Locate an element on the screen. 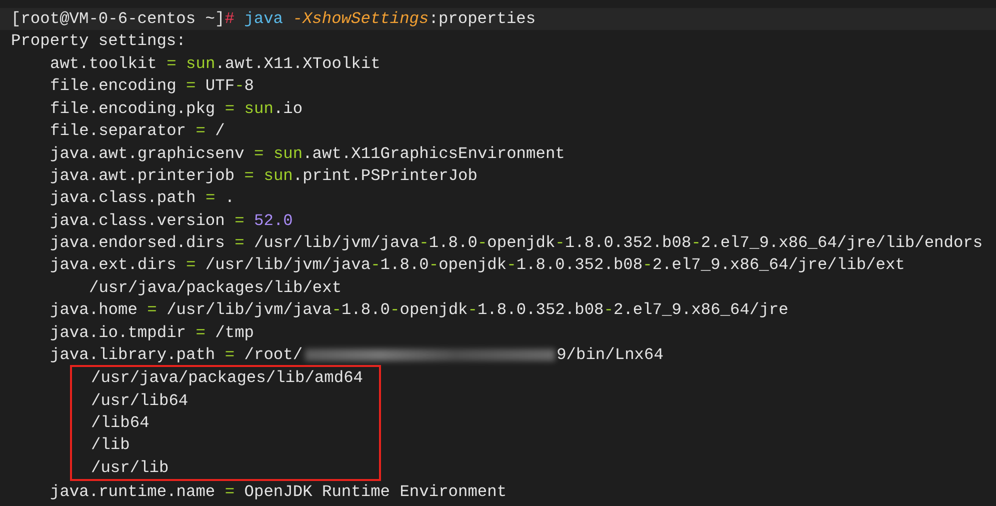 The width and height of the screenshot is (996, 506). terminal-line: java.io.tmpdir = /tmp is located at coordinates (152, 333).